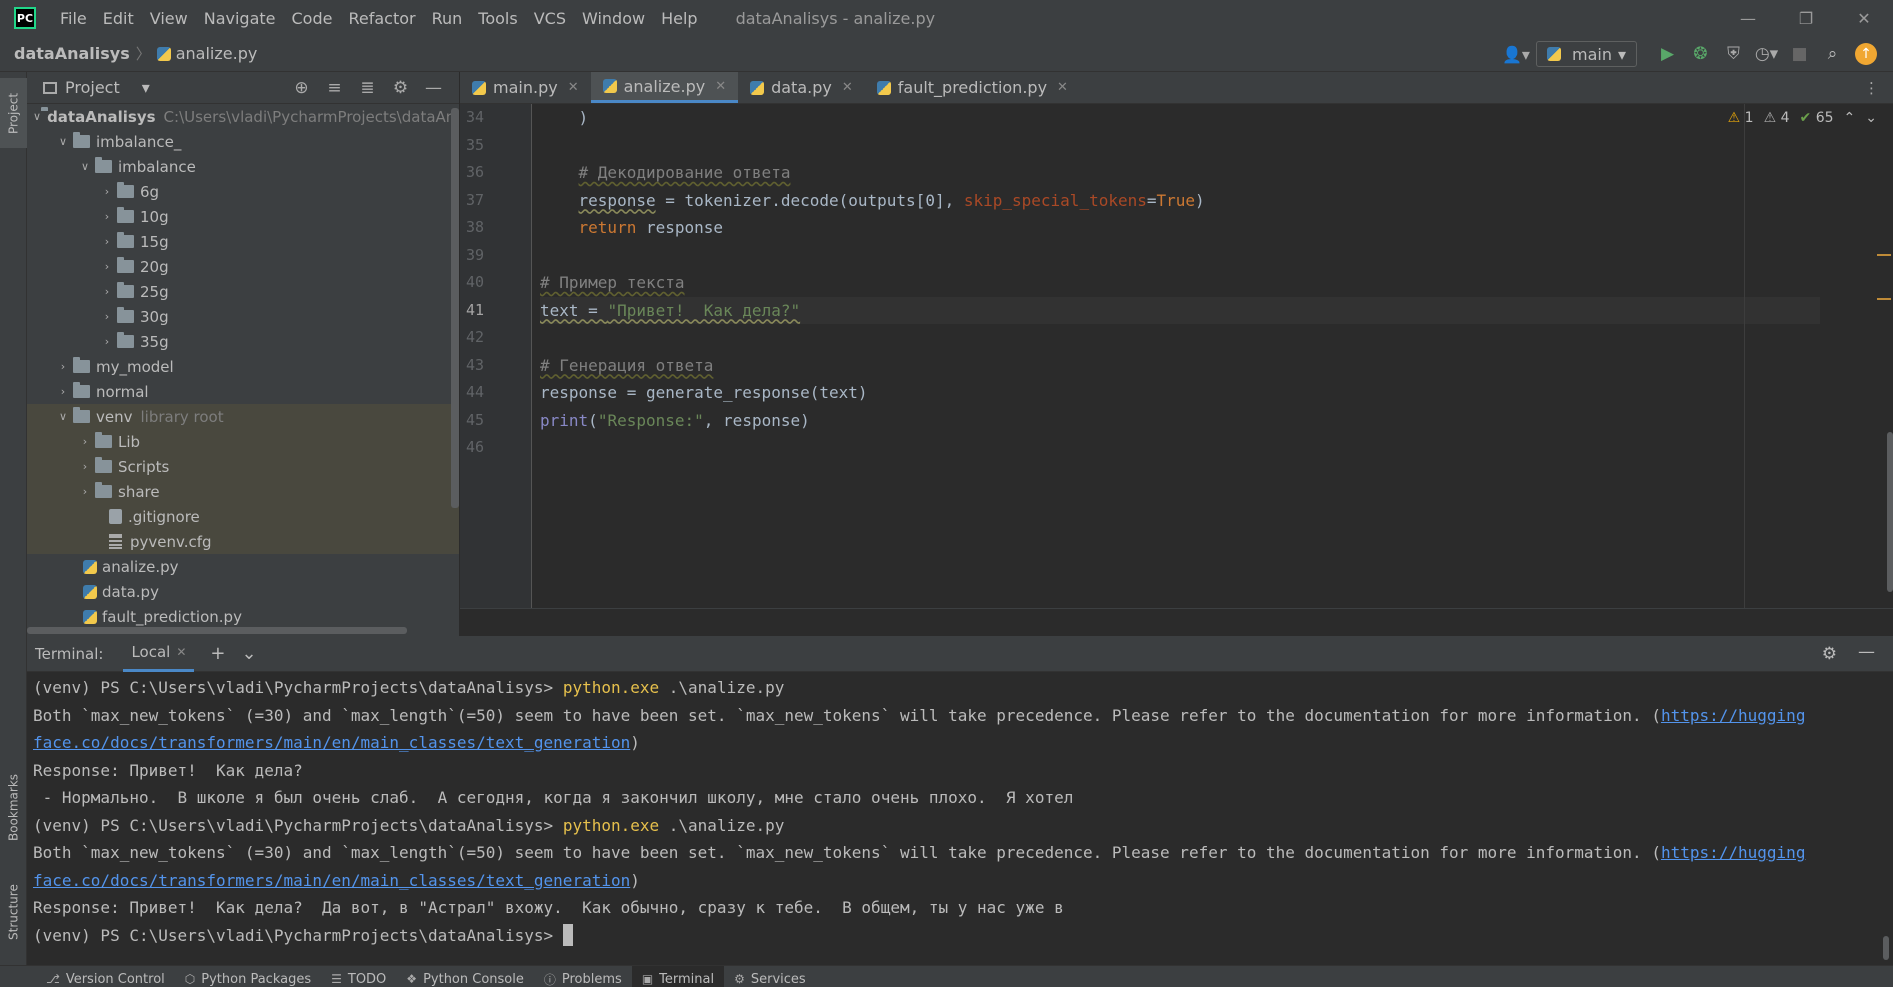 Image resolution: width=1893 pixels, height=987 pixels. What do you see at coordinates (243, 141) in the screenshot?
I see `tree-item-imbalance_: ∨ imbalance_` at bounding box center [243, 141].